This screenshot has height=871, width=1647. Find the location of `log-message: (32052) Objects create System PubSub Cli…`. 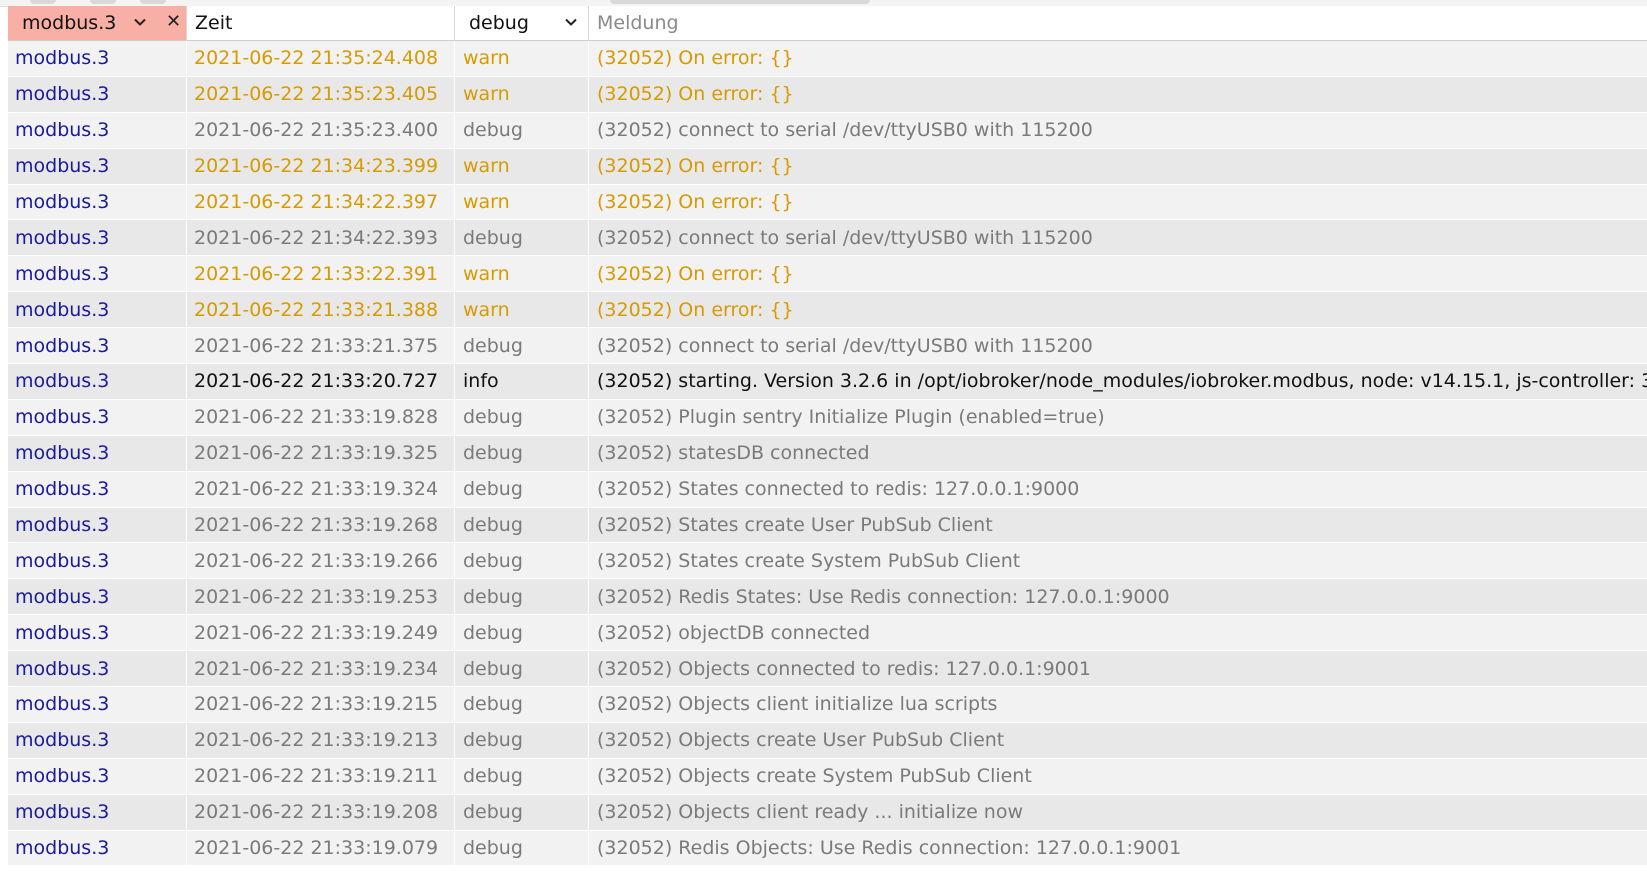

log-message: (32052) Objects create System PubSub Cli… is located at coordinates (814, 776).